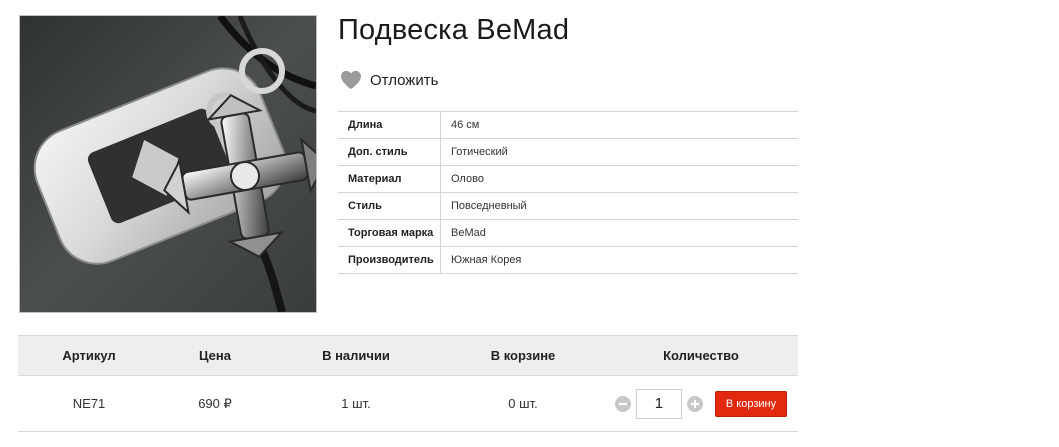 The width and height of the screenshot is (1059, 447). Describe the element at coordinates (568, 179) in the screenshot. I see `spec-row: Материал Олово` at that location.